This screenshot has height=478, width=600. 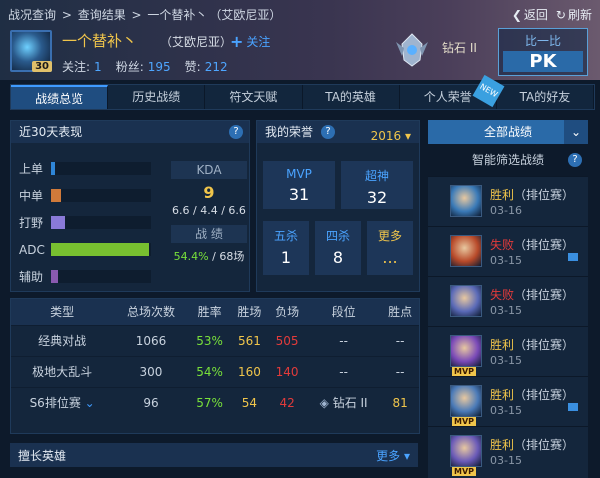 What do you see at coordinates (377, 185) in the screenshot?
I see `honor-legendary: 超神 32` at bounding box center [377, 185].